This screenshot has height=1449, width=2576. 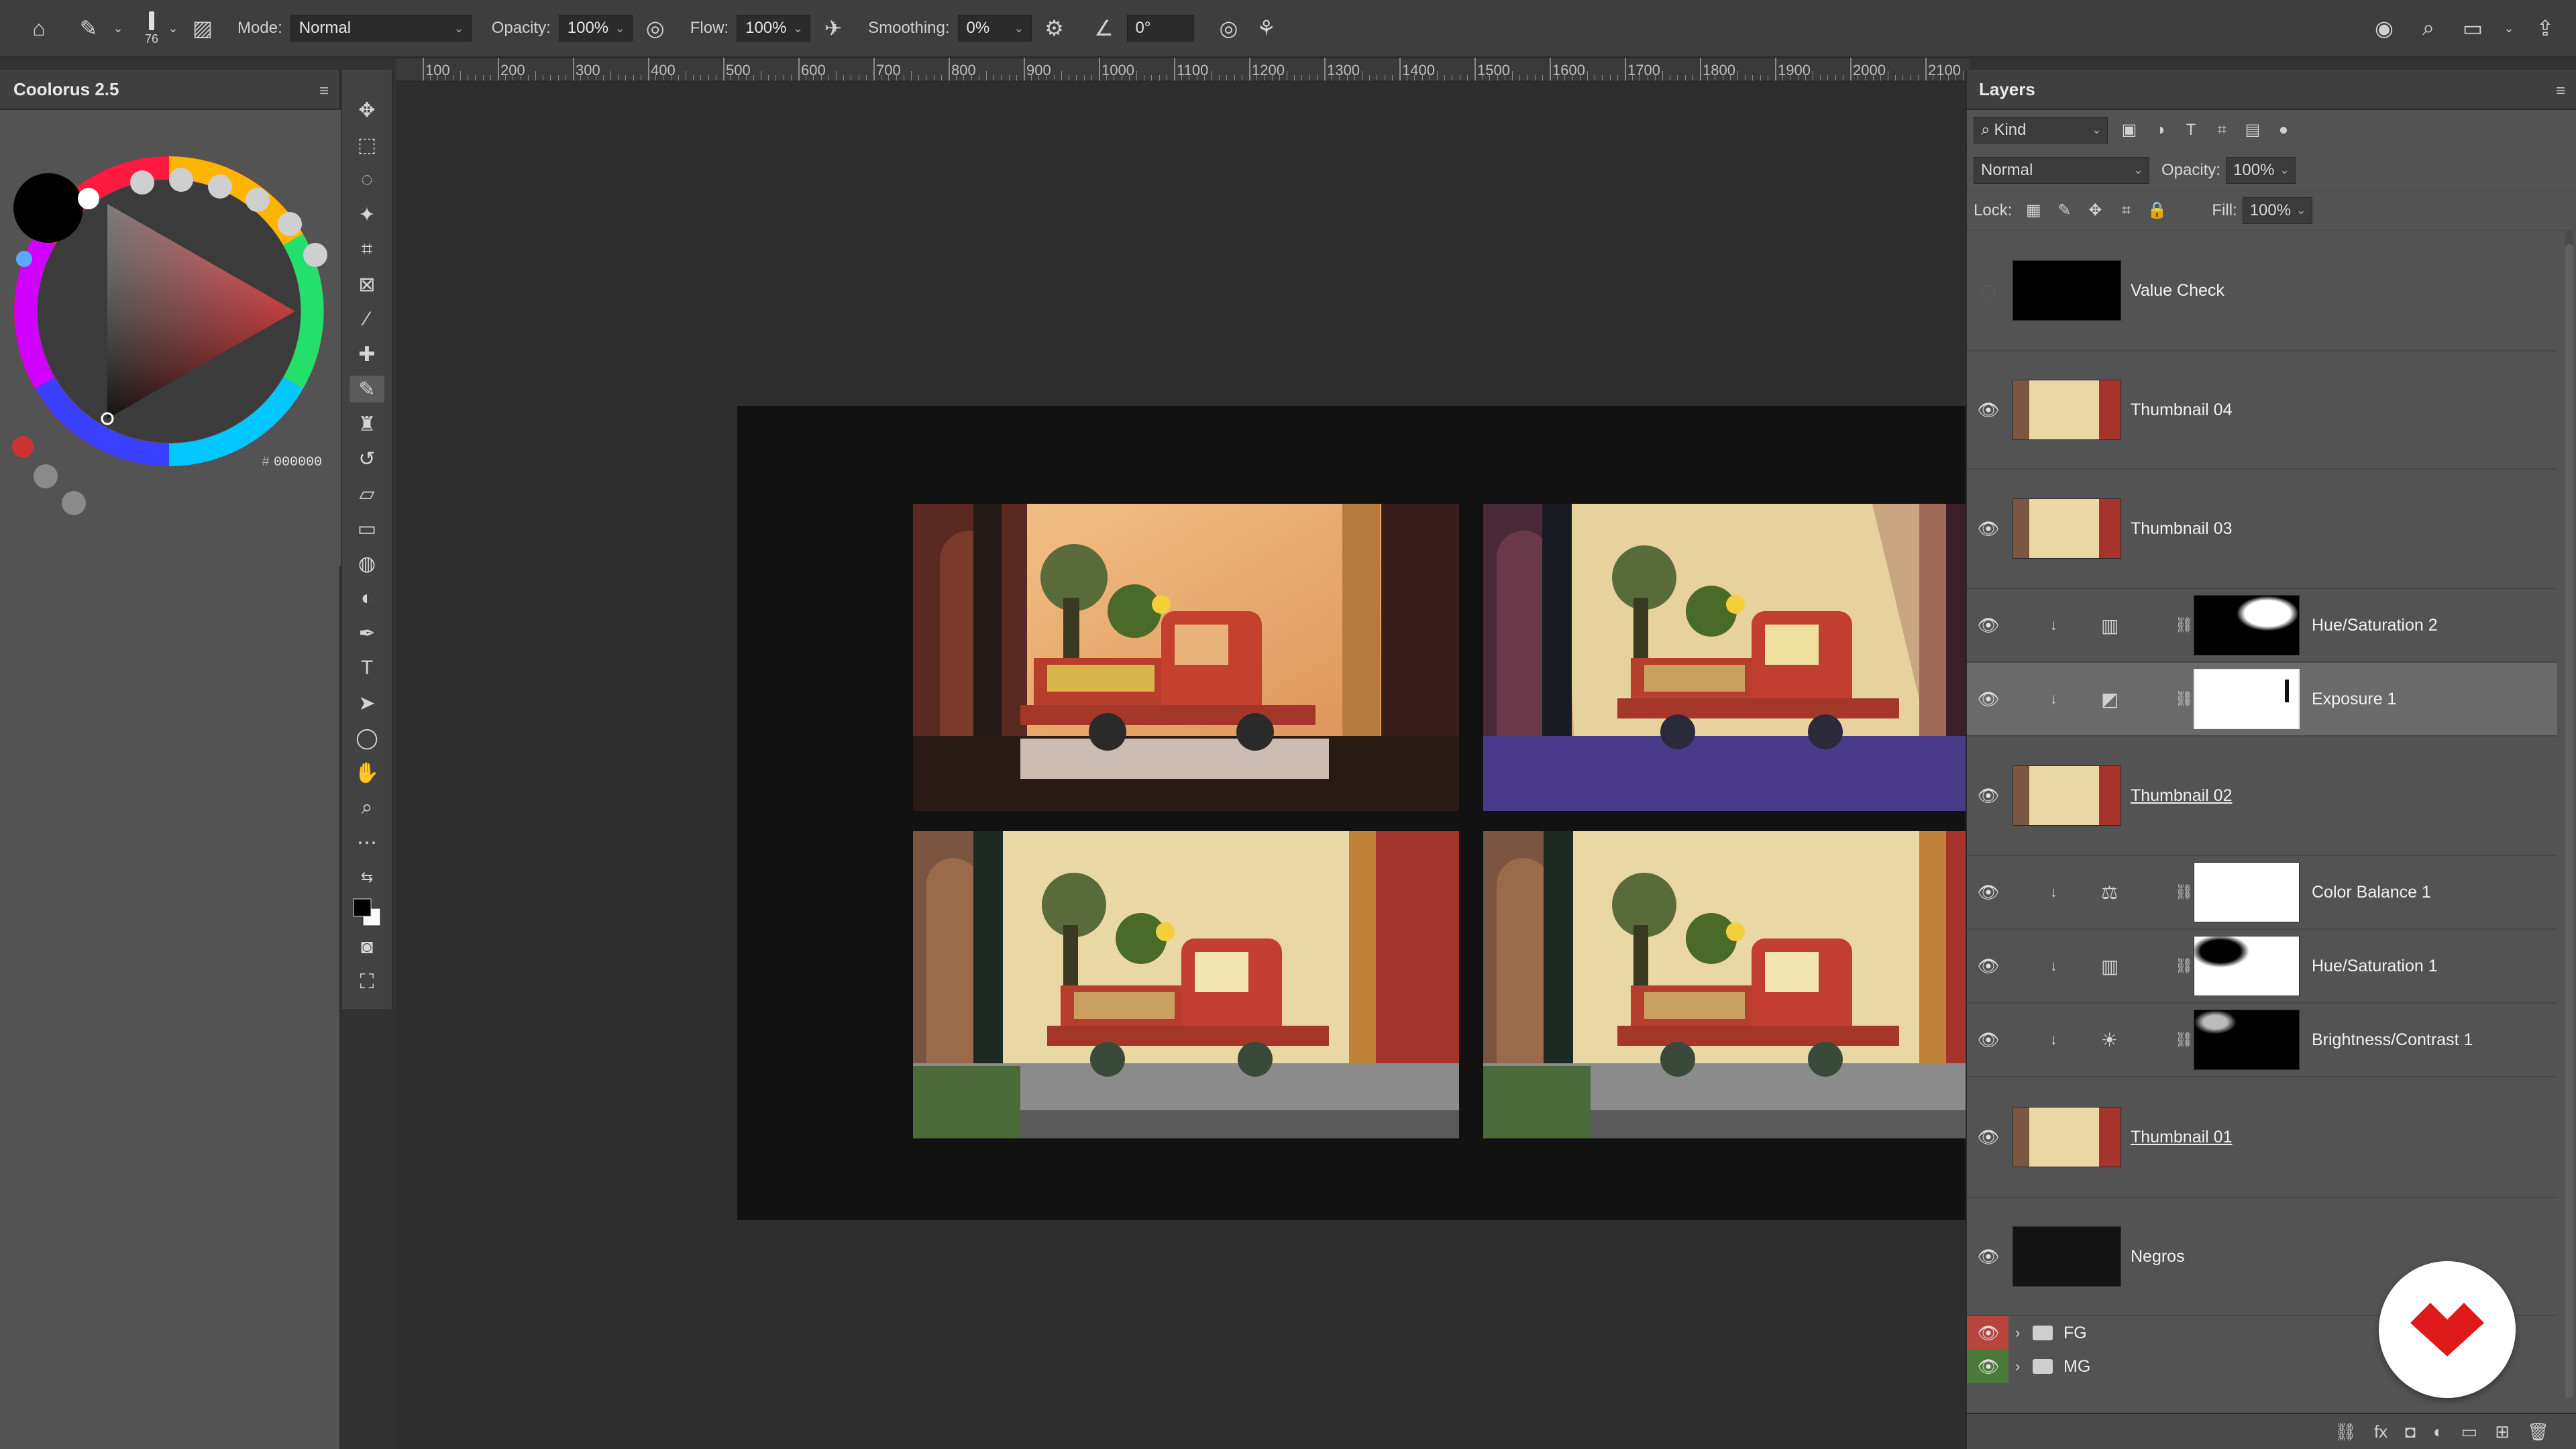 I want to click on symmetry-butterfly-icon: ⚘, so click(x=1266, y=28).